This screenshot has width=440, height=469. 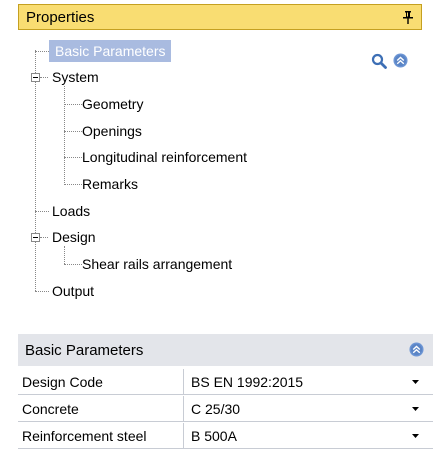 I want to click on tree-item-label: Output, so click(x=73, y=291).